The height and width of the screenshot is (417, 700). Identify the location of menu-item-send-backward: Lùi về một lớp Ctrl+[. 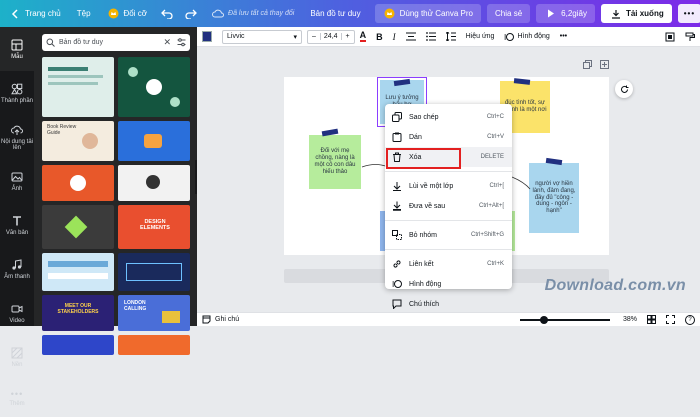
(448, 186).